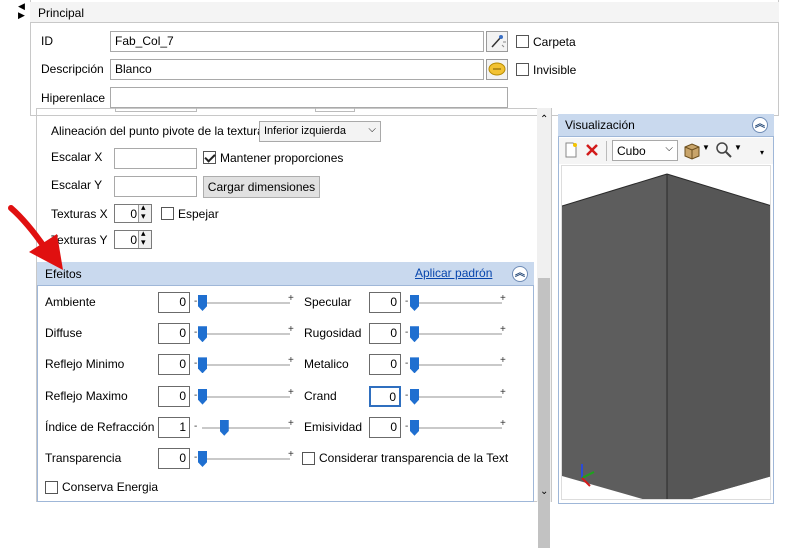  I want to click on escalar-x-field, so click(155, 158).